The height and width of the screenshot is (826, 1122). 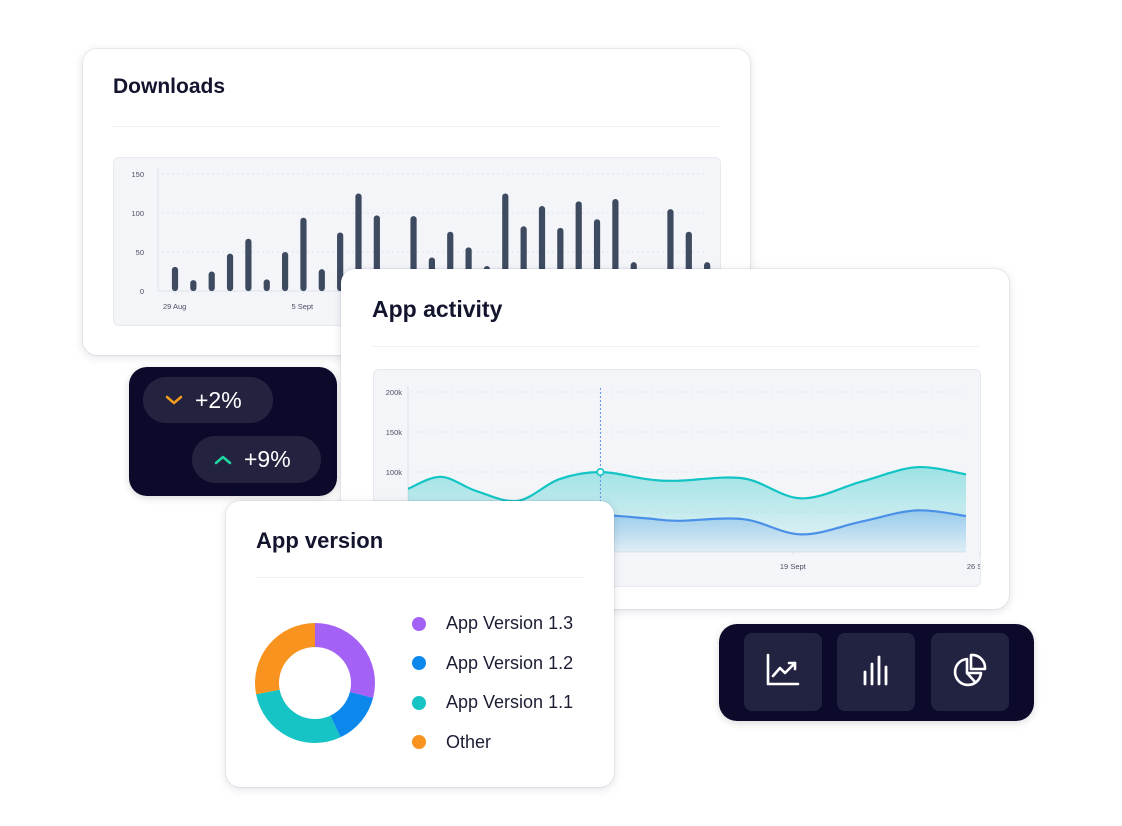 What do you see at coordinates (600, 472) in the screenshot?
I see `hover-point` at bounding box center [600, 472].